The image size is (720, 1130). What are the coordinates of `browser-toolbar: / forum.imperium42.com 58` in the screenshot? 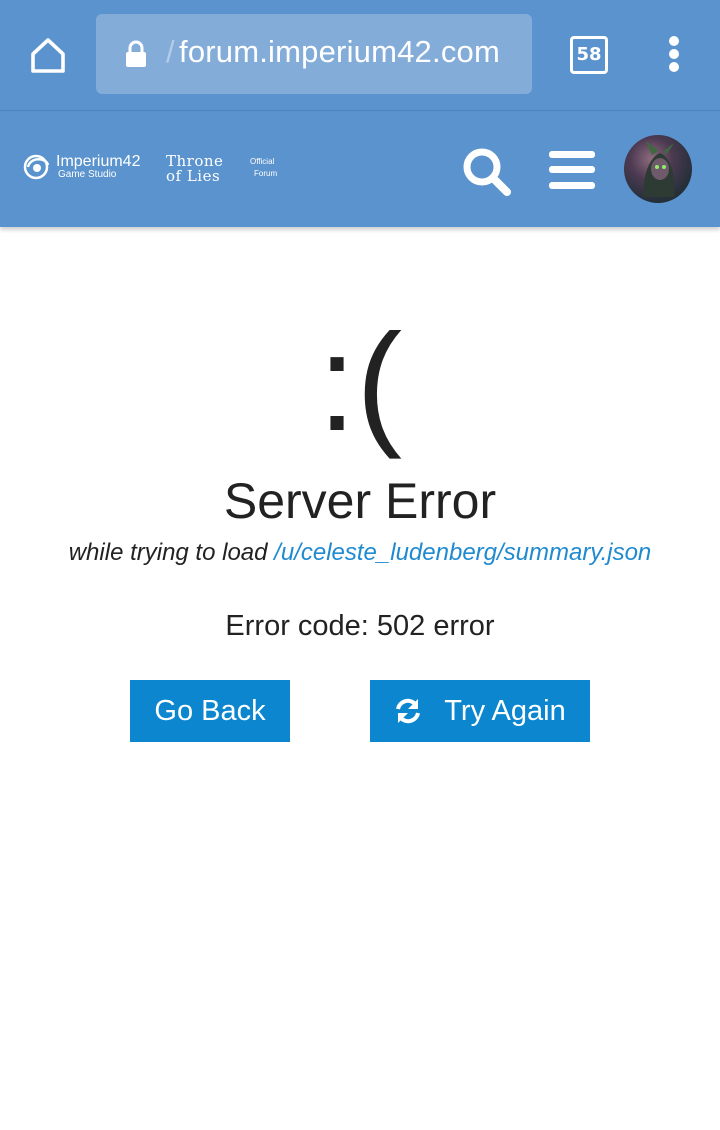 It's located at (360, 55).